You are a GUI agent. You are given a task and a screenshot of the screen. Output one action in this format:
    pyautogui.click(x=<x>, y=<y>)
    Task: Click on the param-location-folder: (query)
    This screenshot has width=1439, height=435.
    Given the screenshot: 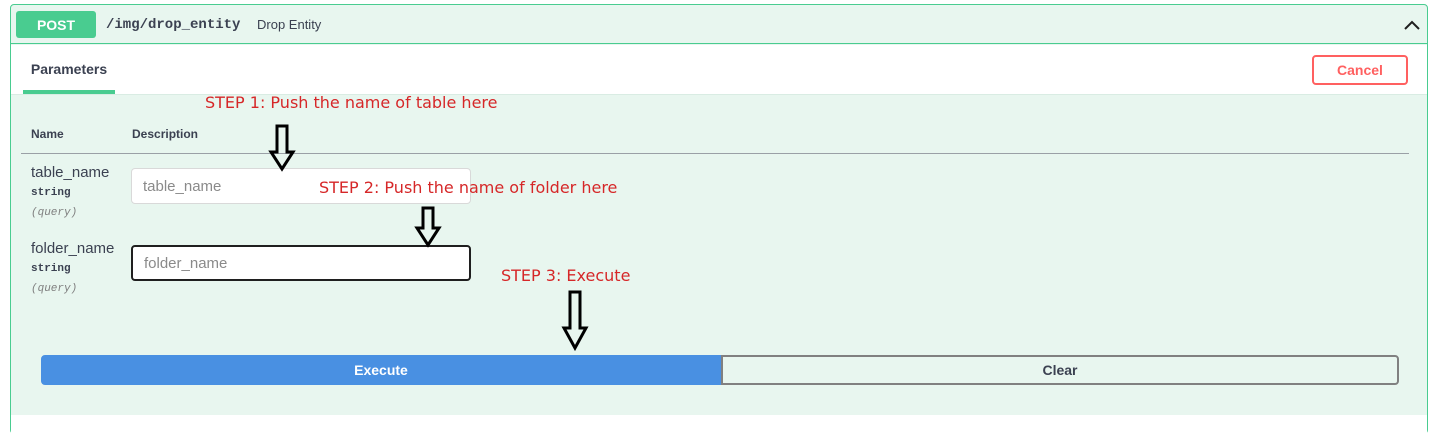 What is the action you would take?
    pyautogui.click(x=54, y=289)
    